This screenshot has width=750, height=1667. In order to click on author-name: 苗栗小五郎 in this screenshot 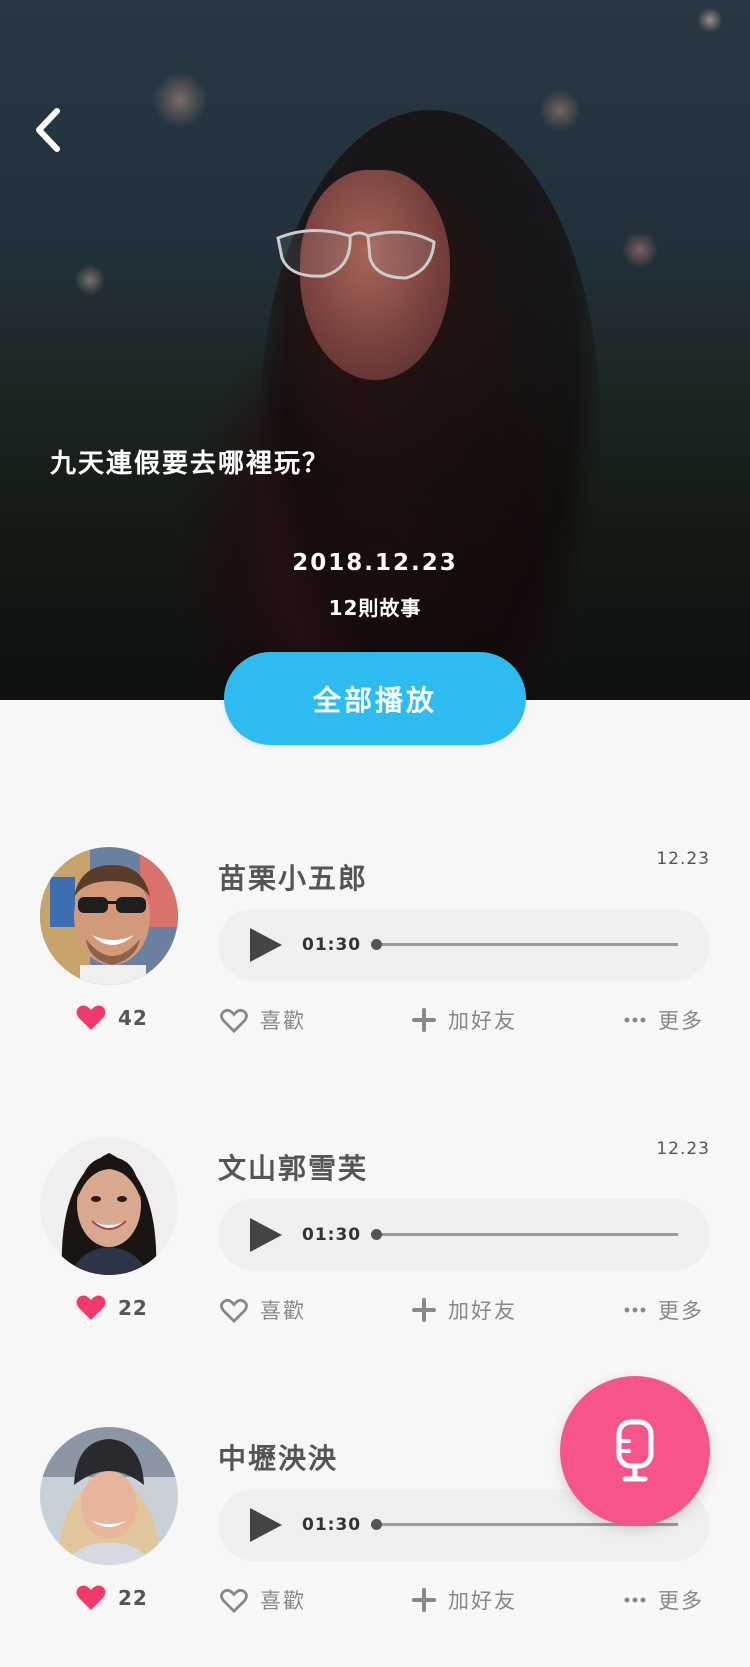, I will do `click(293, 877)`.